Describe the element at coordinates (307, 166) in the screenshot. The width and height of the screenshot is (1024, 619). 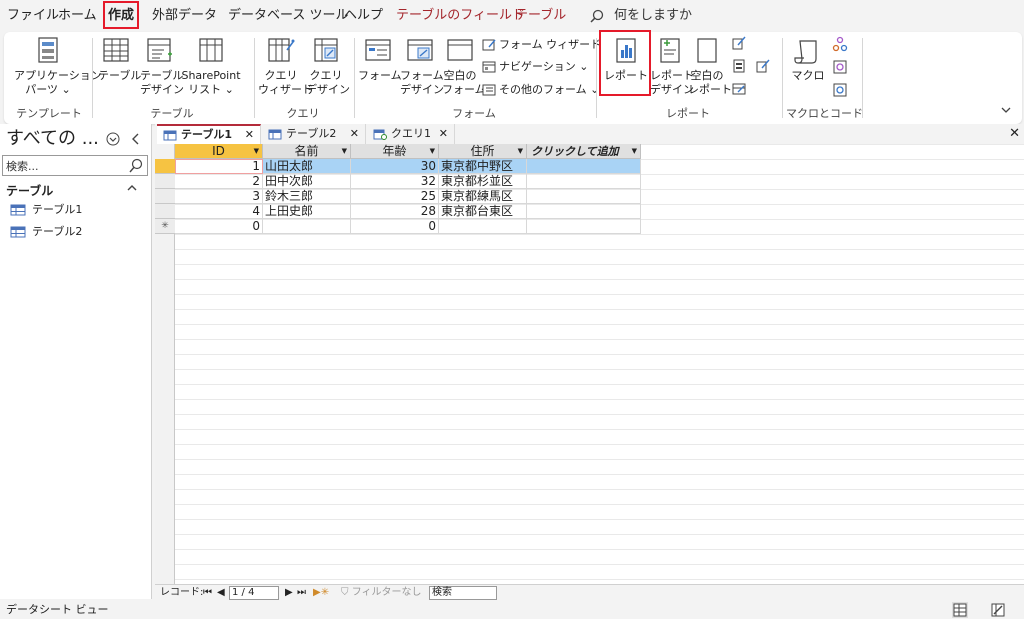
I see `cell-name: 山田太郎` at that location.